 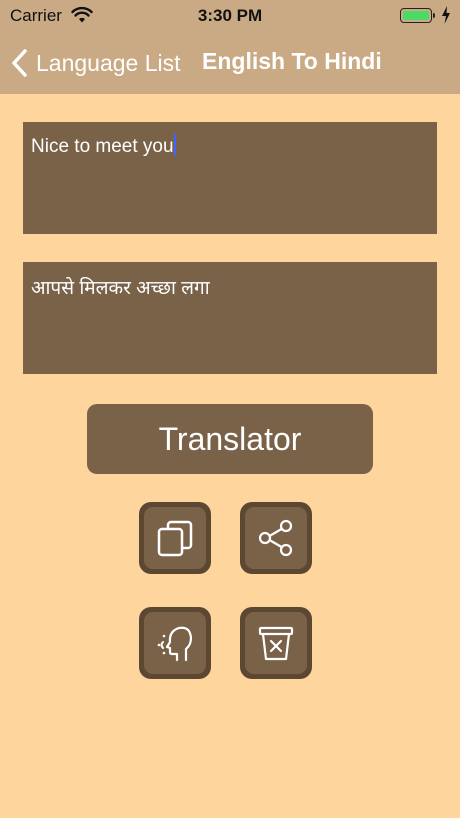 I want to click on clear-trash-icon, so click(x=276, y=643).